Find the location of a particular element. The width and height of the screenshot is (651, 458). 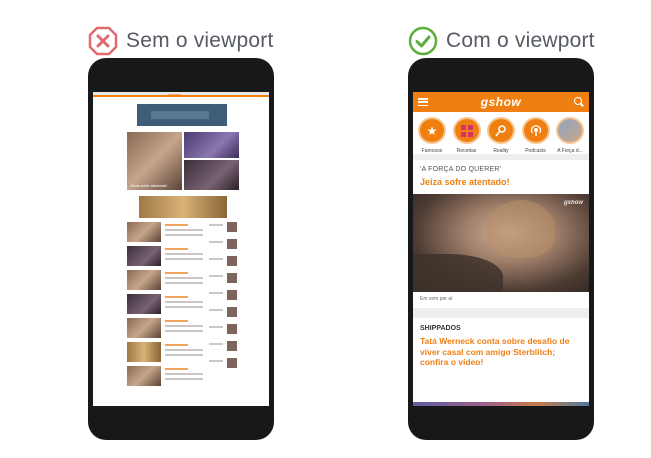

article-title: Jeiza sofre atentado! is located at coordinates (501, 182).